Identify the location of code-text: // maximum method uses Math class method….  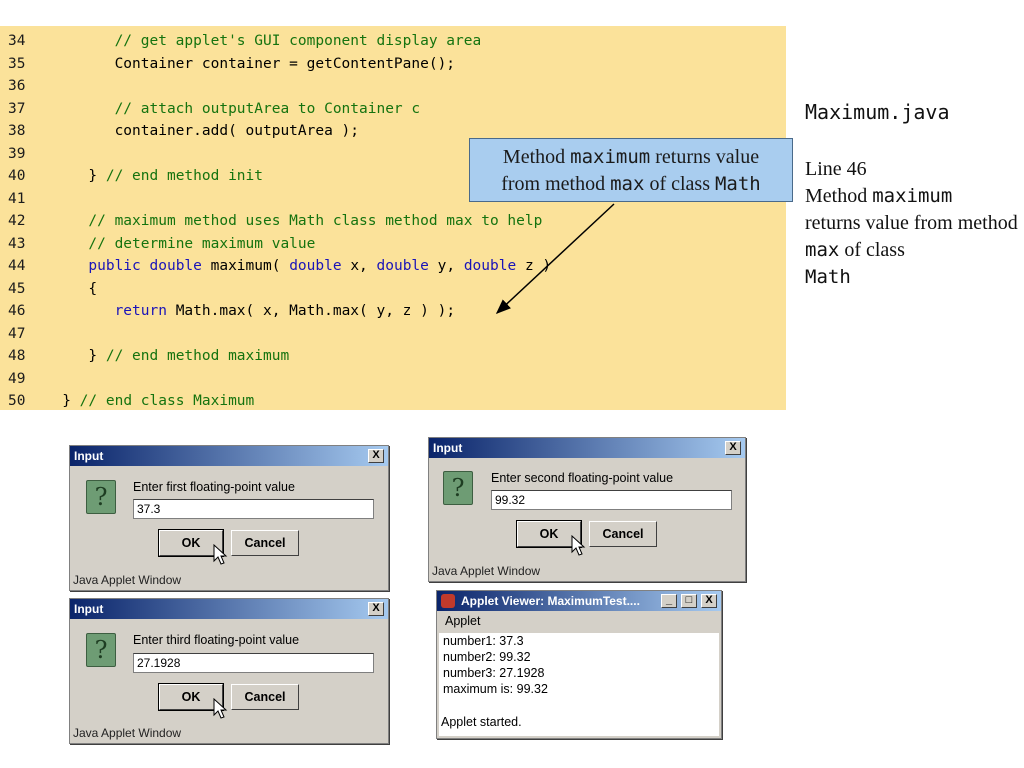
(315, 221).